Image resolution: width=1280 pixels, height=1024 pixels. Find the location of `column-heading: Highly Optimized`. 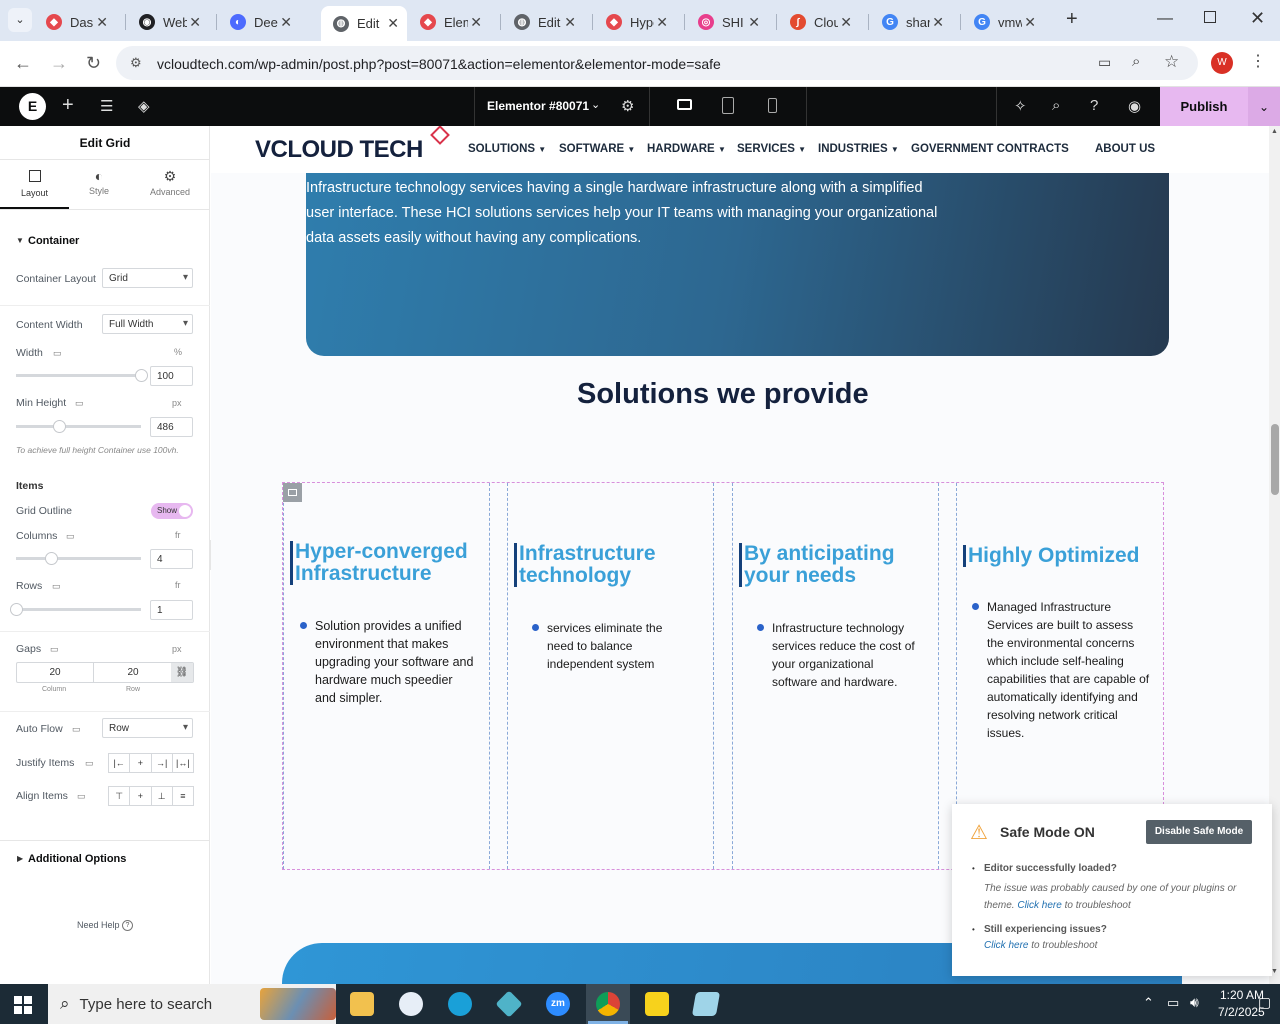

column-heading: Highly Optimized is located at coordinates (1061, 556).